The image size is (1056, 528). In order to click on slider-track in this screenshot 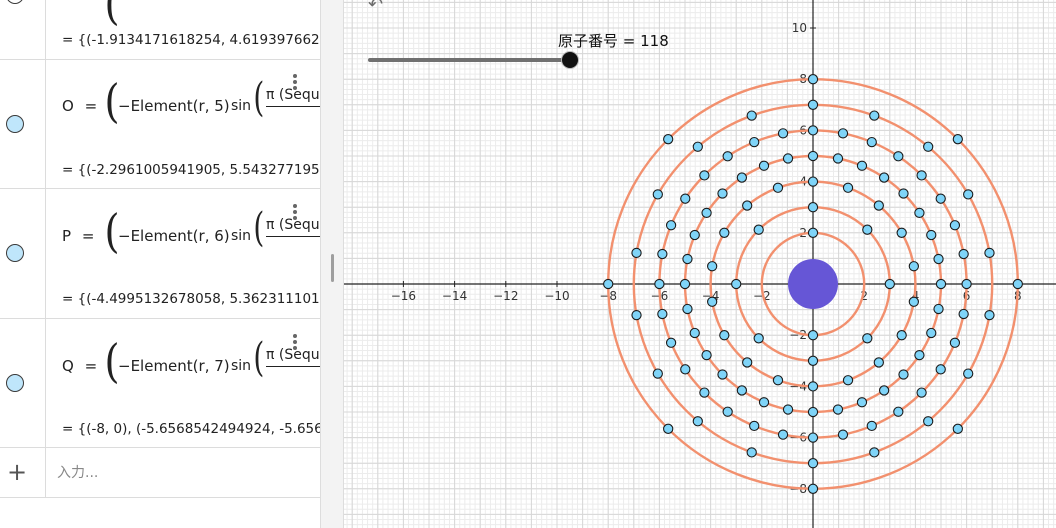, I will do `click(470, 60)`.